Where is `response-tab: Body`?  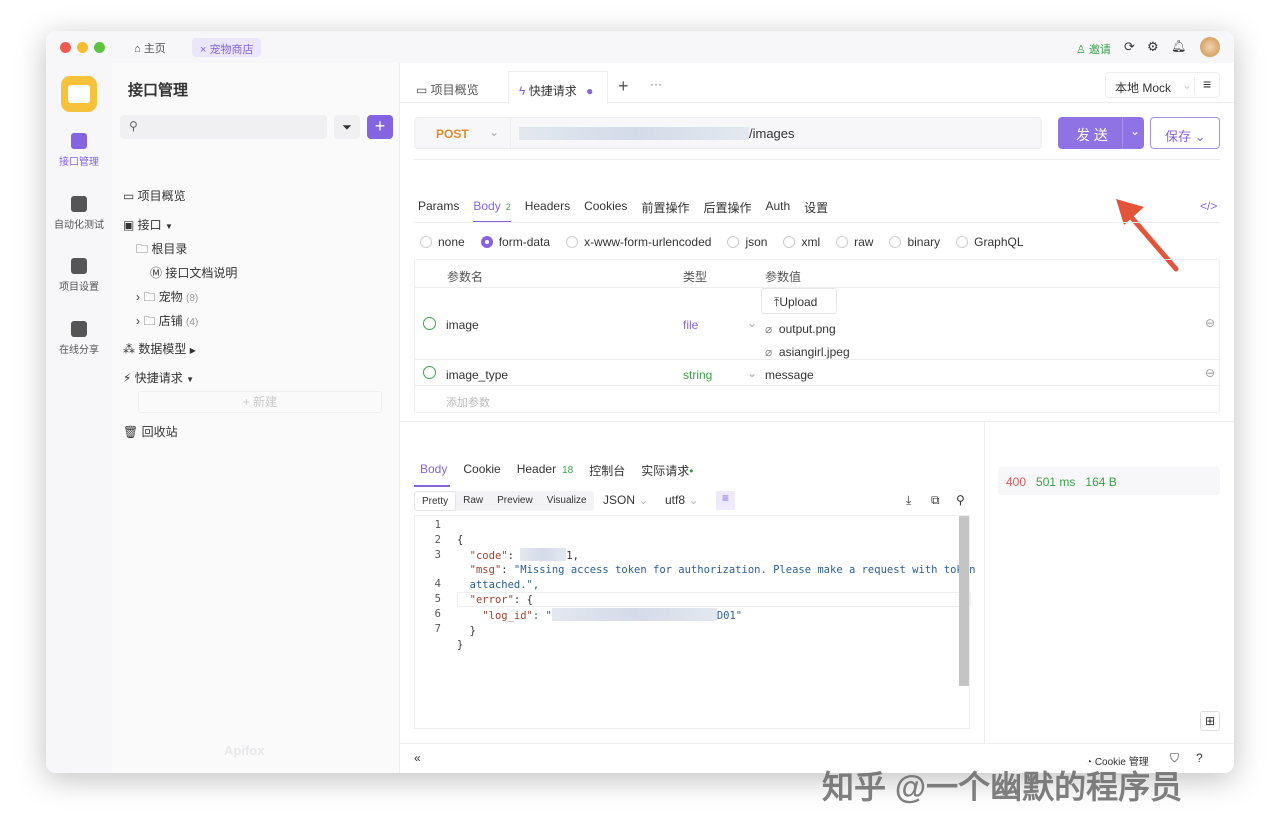 response-tab: Body is located at coordinates (433, 470).